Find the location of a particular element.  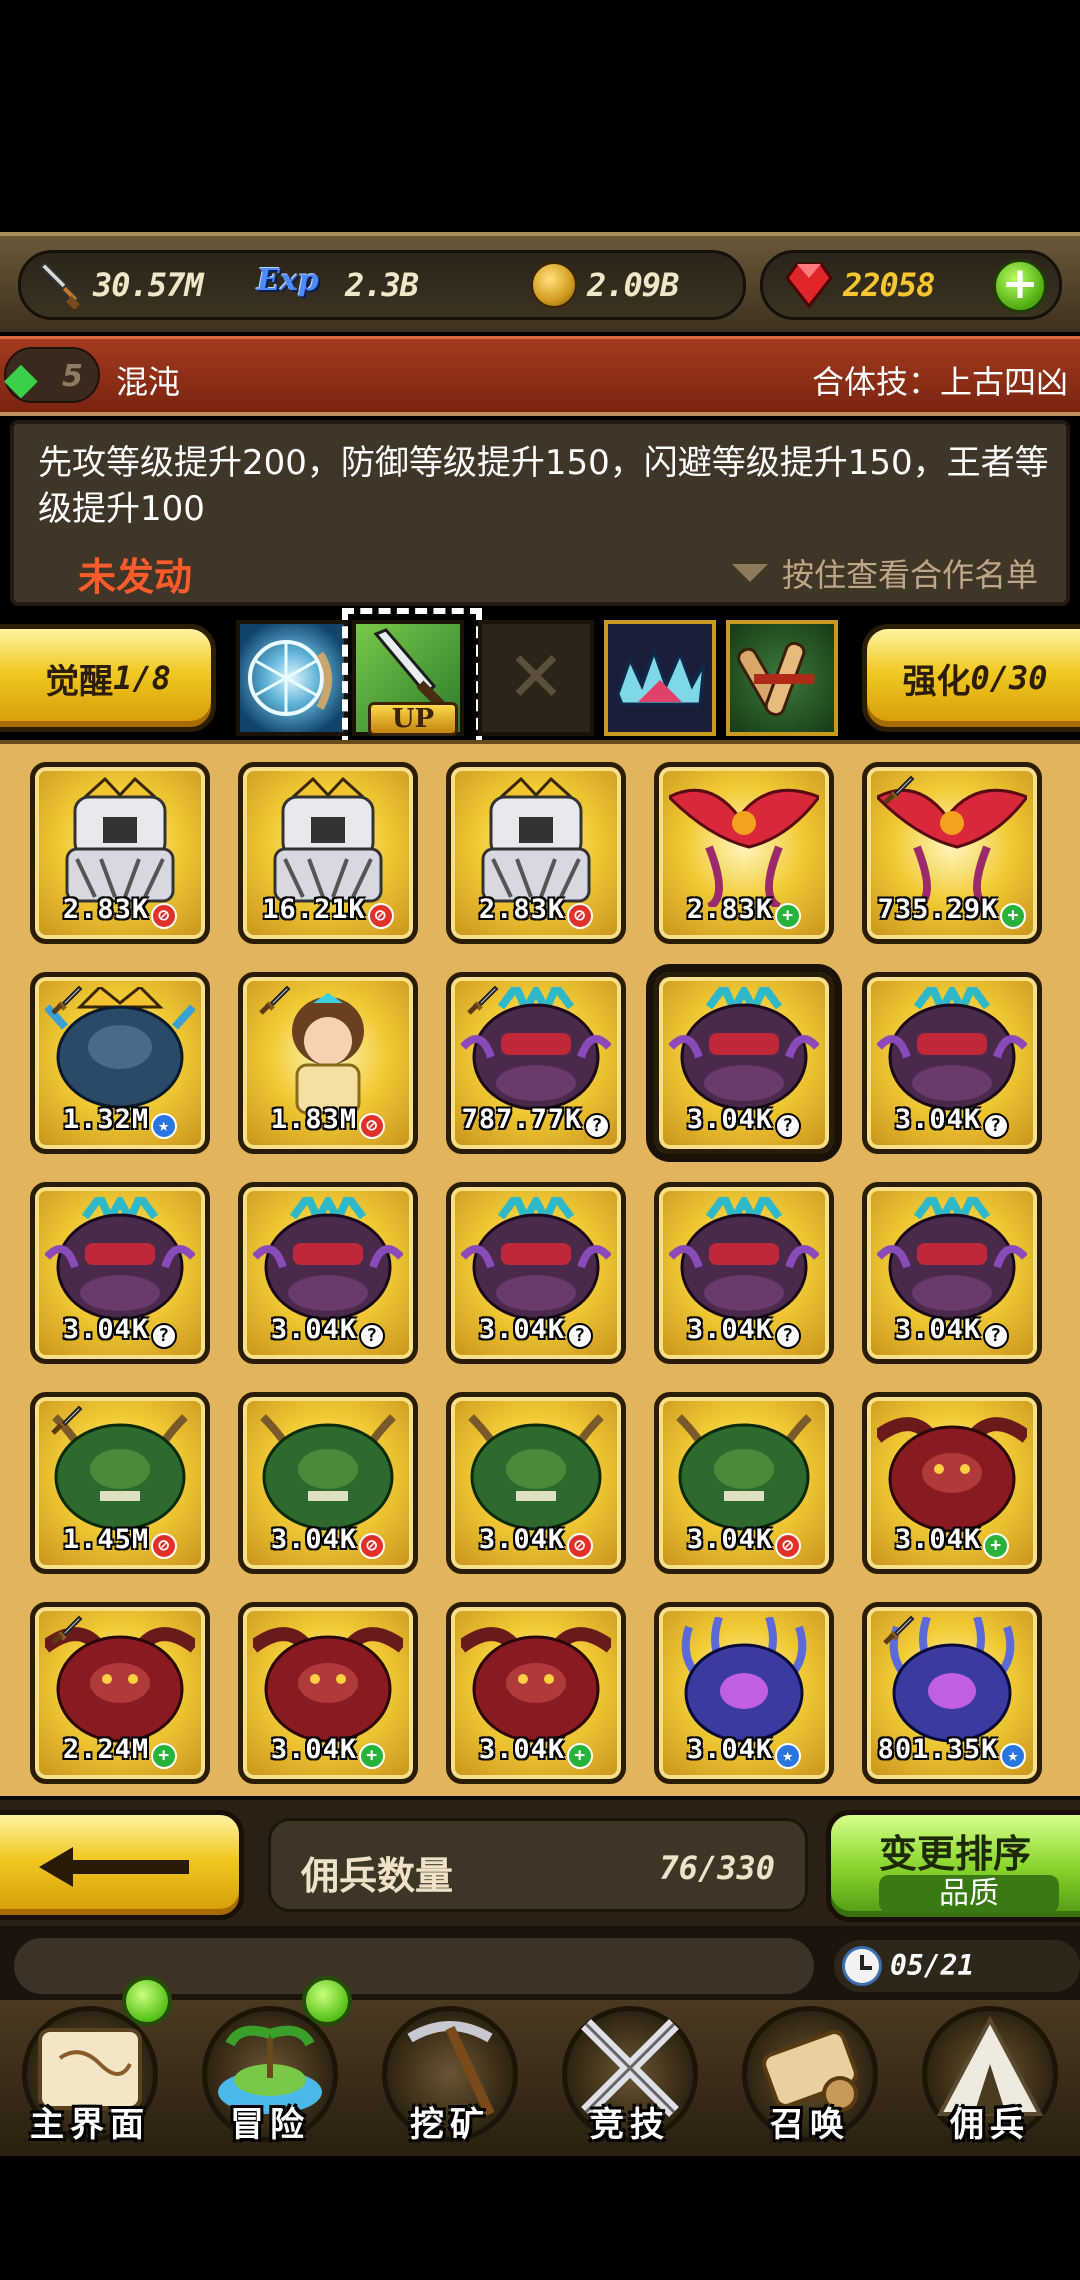

back-button is located at coordinates (122, 1865).